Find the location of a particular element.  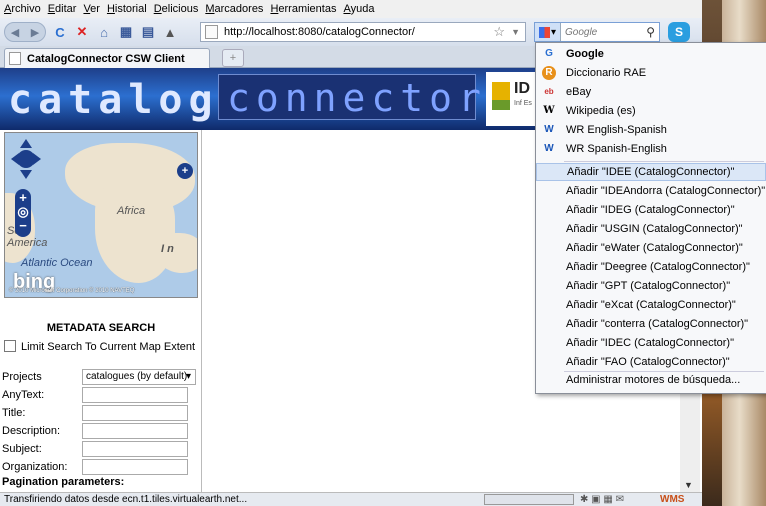

limit-search-label: Limit Search To Current Map Extent is located at coordinates (108, 347).